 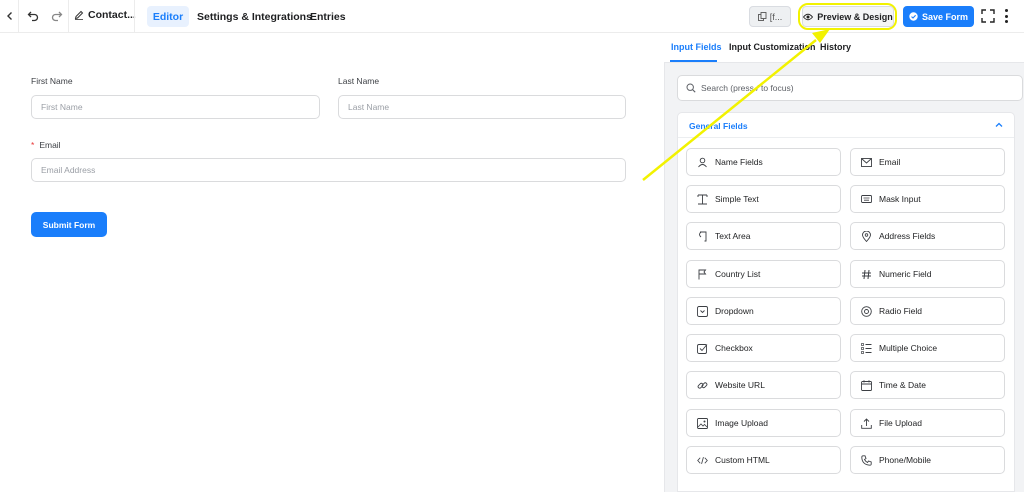 I want to click on eye-icon, so click(x=808, y=16).